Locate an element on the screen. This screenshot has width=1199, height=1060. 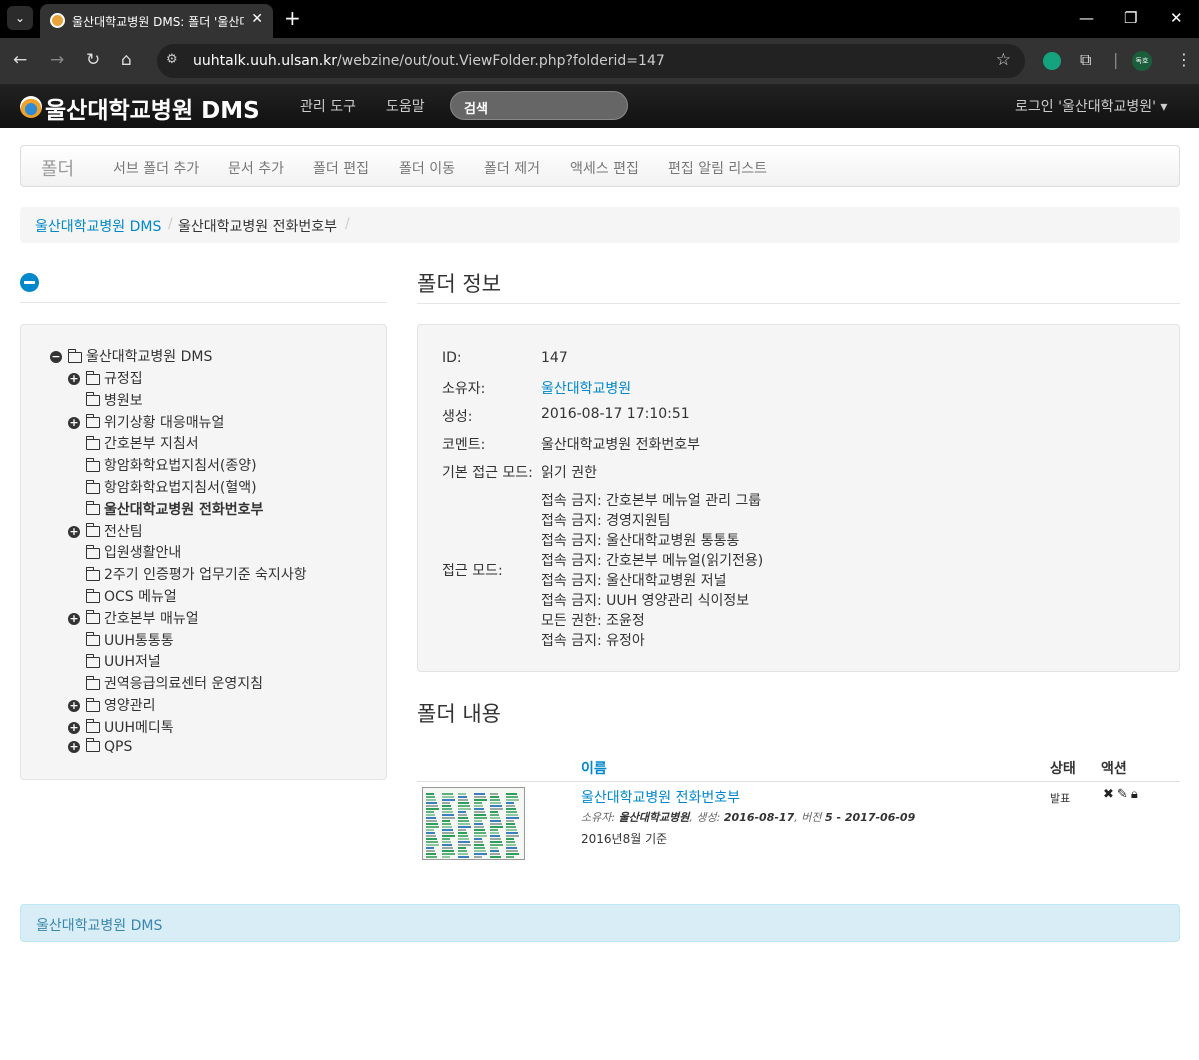
tree-item: + 영양관리 is located at coordinates (112, 705).